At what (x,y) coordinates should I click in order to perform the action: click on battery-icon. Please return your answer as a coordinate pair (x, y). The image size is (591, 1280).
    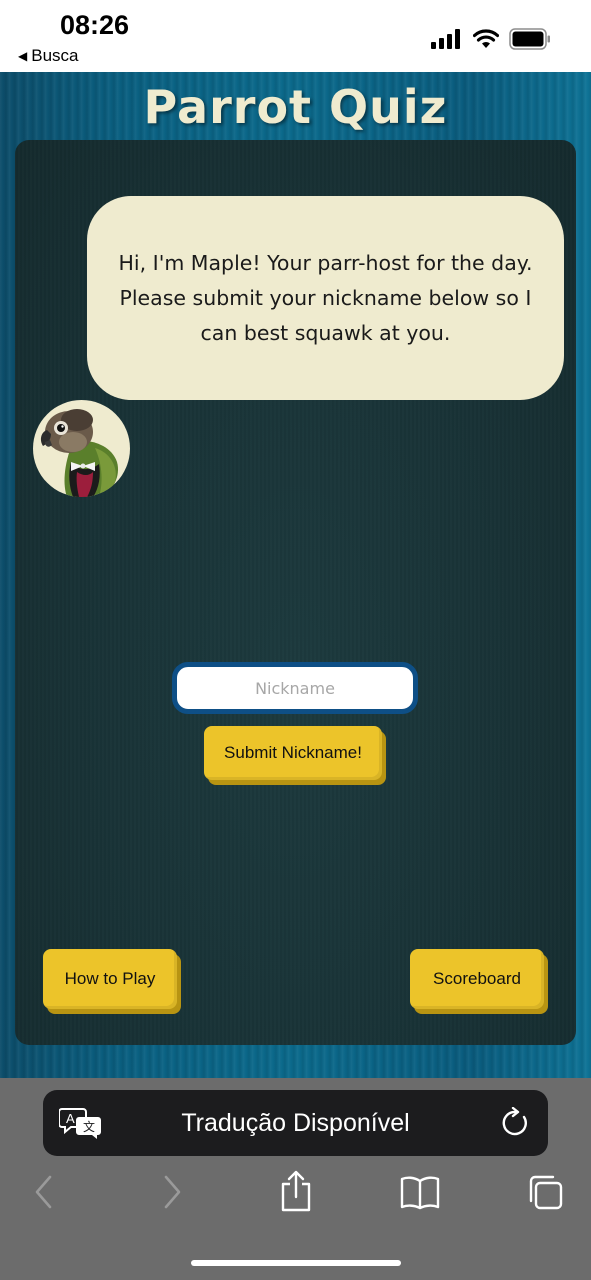
    Looking at the image, I should click on (529, 39).